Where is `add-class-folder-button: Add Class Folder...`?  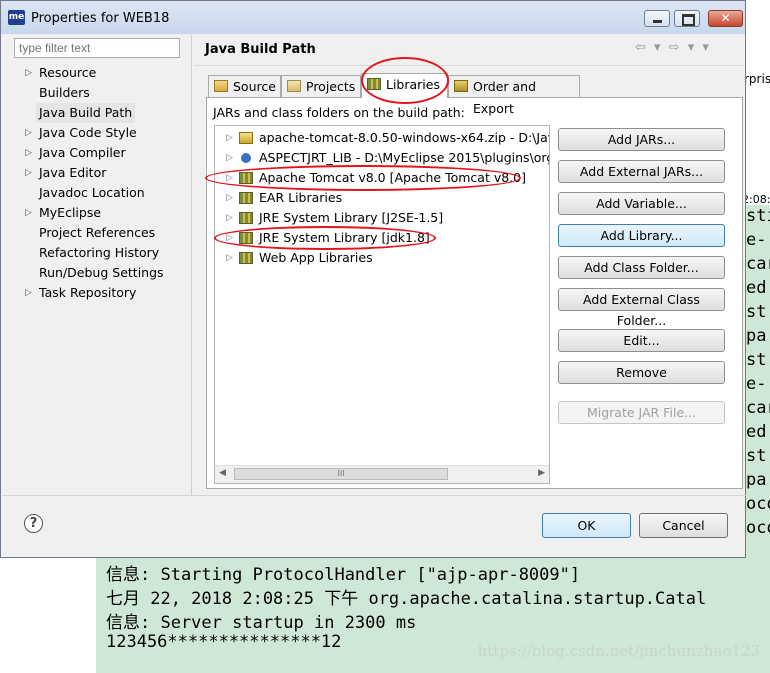 add-class-folder-button: Add Class Folder... is located at coordinates (641, 267).